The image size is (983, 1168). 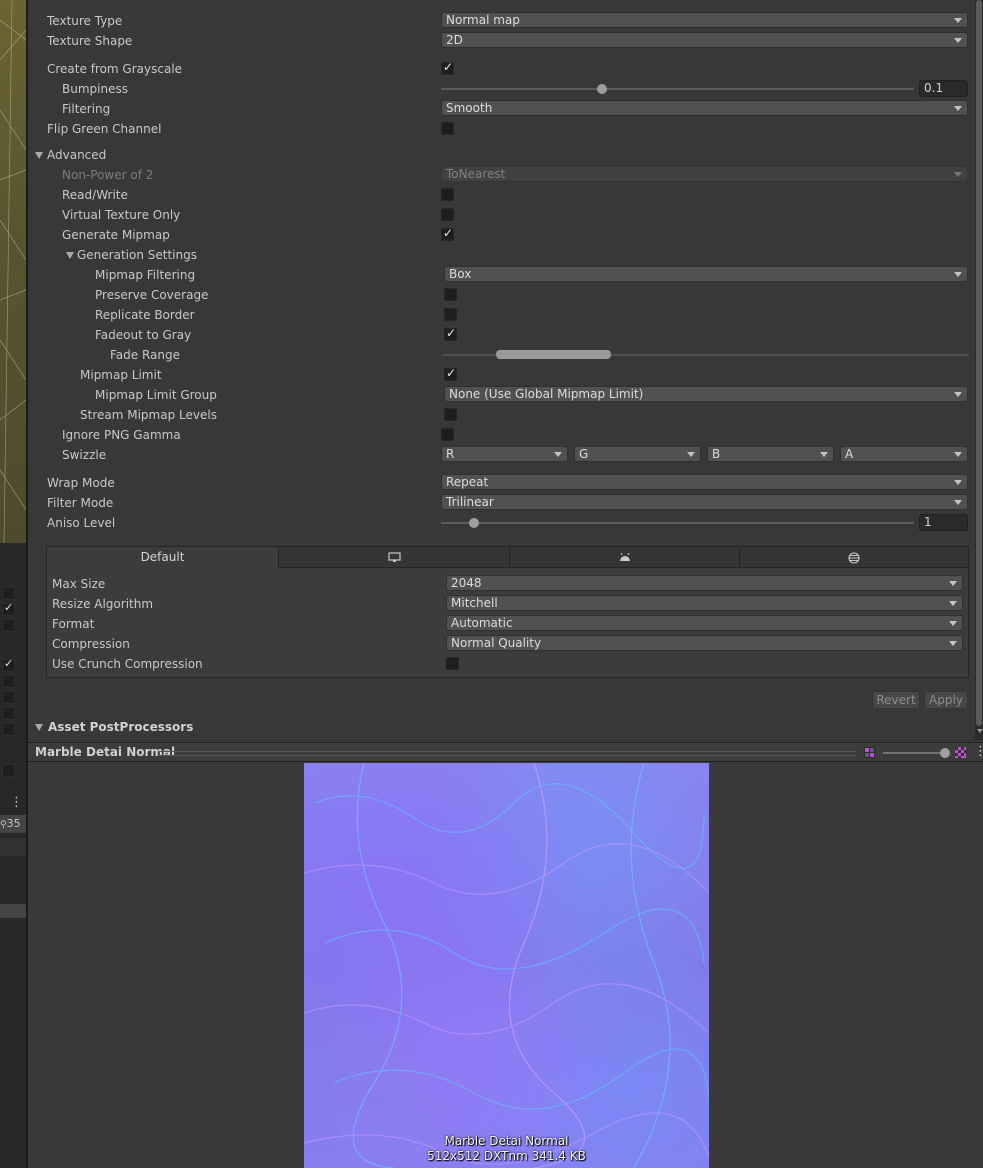 What do you see at coordinates (452, 663) in the screenshot?
I see `use-crunch-compression-checkbox` at bounding box center [452, 663].